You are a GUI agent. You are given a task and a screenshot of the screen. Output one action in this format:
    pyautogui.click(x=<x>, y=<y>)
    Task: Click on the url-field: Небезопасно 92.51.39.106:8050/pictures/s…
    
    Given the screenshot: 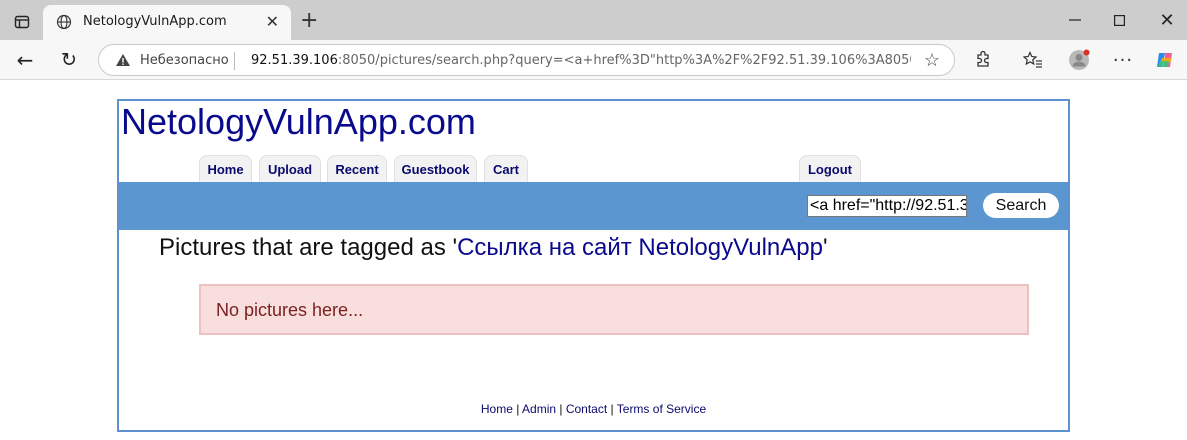 What is the action you would take?
    pyautogui.click(x=526, y=60)
    